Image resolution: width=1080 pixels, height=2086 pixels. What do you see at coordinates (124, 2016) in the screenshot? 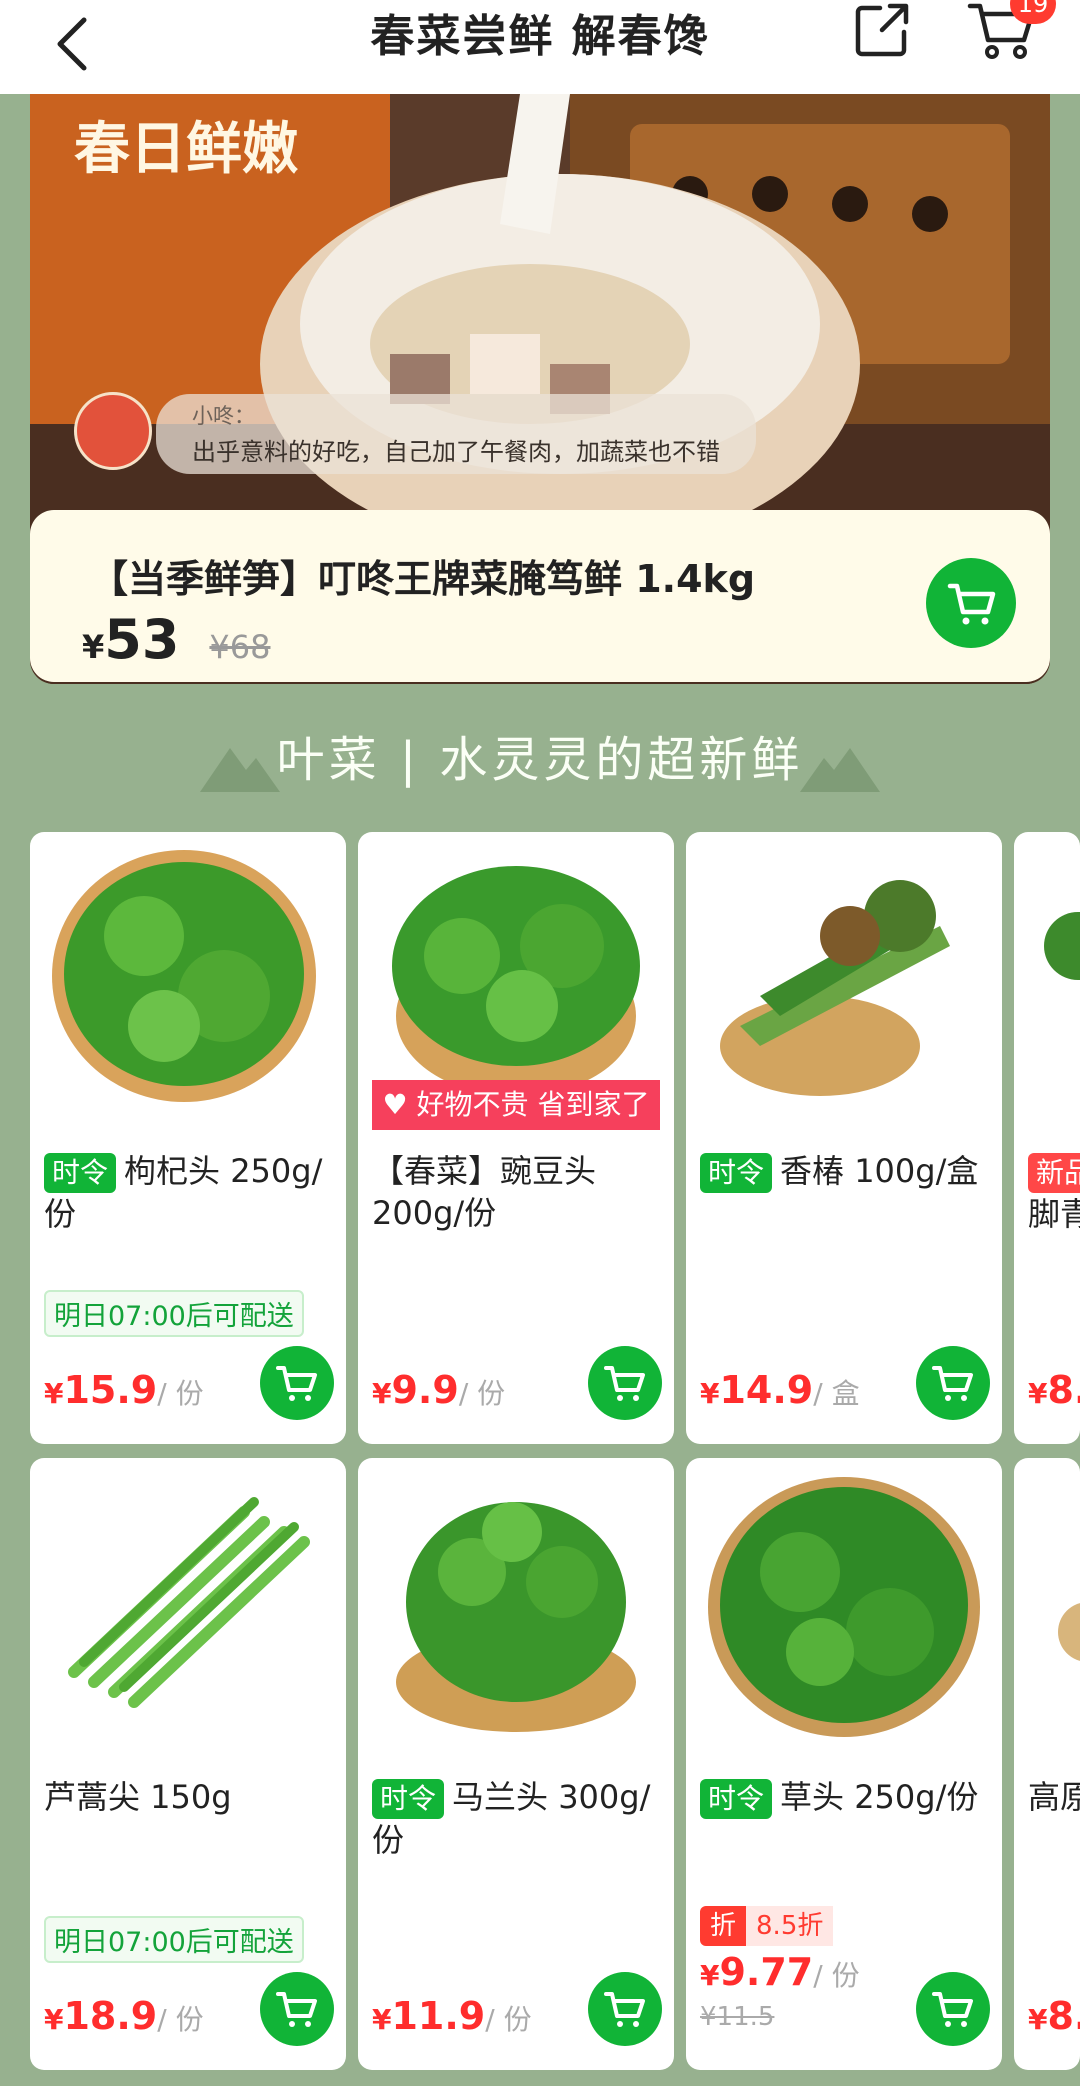
I see `product-price: ¥18.9/ 份` at bounding box center [124, 2016].